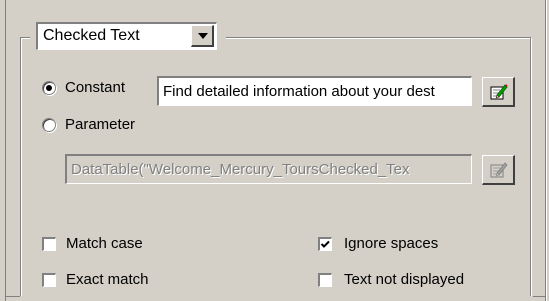  Describe the element at coordinates (95, 87) in the screenshot. I see `constant-label: Constant` at that location.